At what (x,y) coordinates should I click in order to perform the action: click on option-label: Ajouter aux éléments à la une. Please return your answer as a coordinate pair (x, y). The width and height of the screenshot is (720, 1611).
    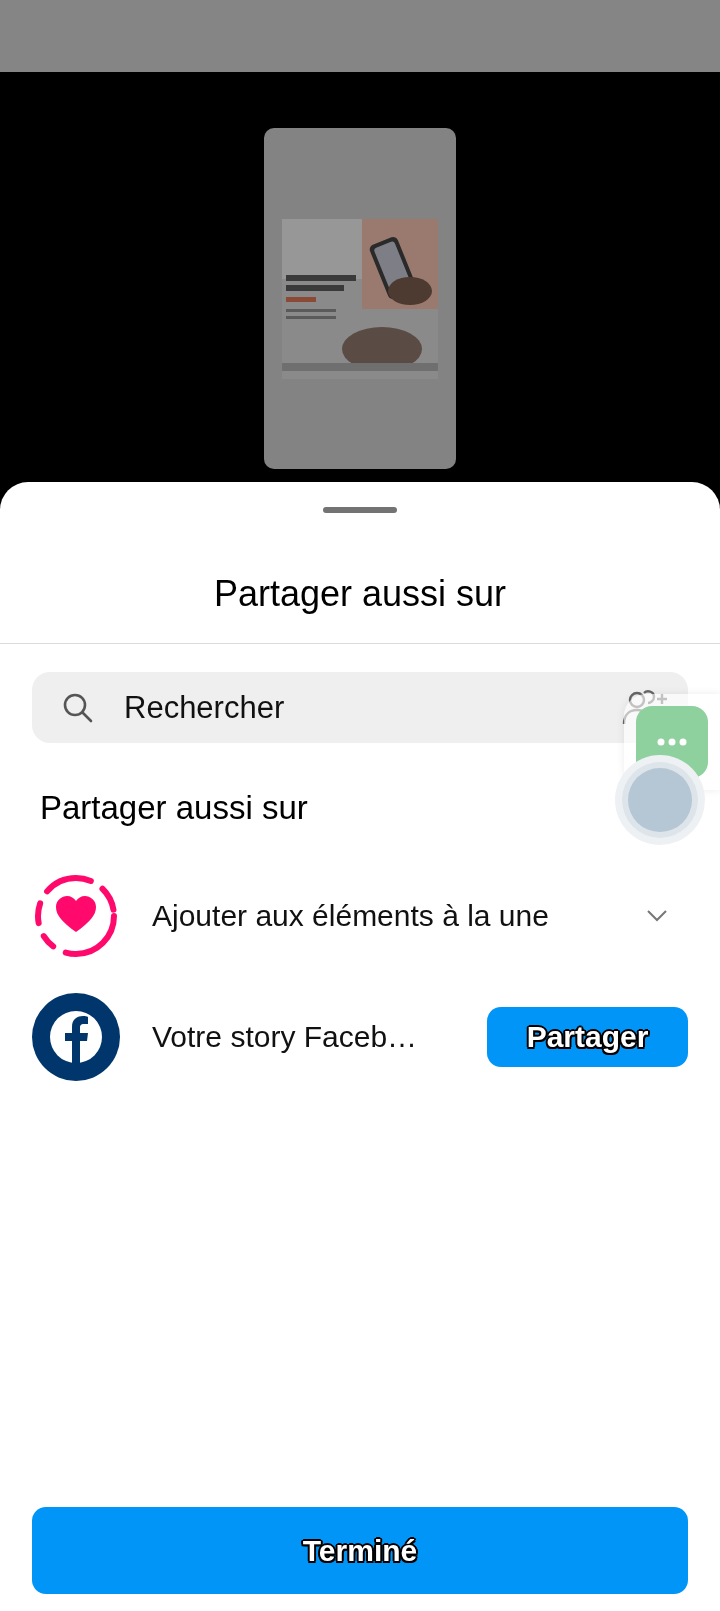
    Looking at the image, I should click on (383, 915).